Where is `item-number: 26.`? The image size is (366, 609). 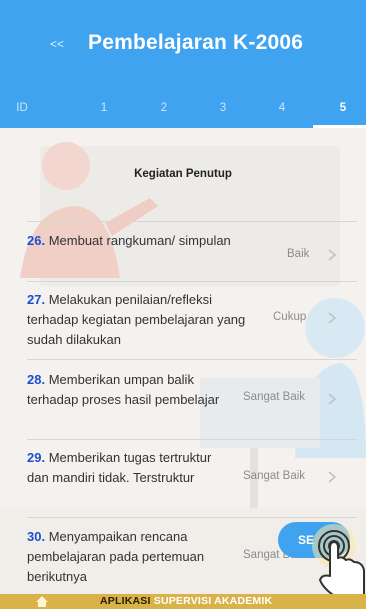
item-number: 26. is located at coordinates (36, 240).